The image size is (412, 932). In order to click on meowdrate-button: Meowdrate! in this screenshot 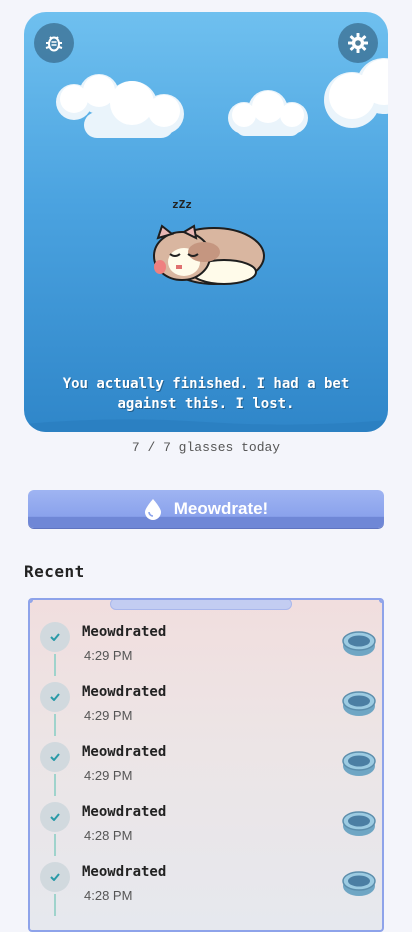, I will do `click(206, 509)`.